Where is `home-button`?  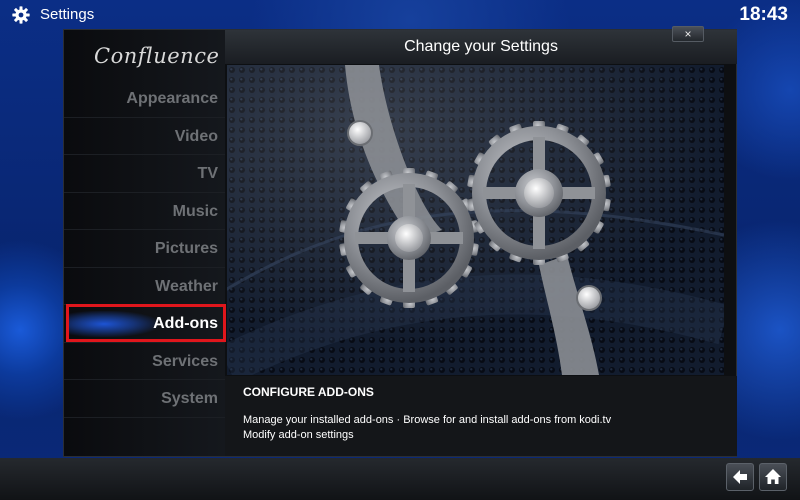 home-button is located at coordinates (773, 477).